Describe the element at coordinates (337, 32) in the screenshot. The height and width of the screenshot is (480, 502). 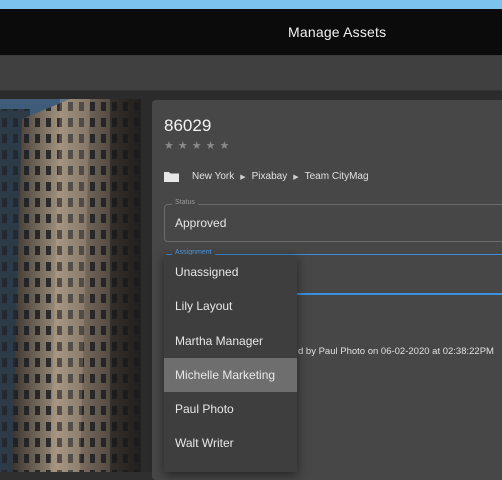
I see `page-title: Manage Assets` at that location.